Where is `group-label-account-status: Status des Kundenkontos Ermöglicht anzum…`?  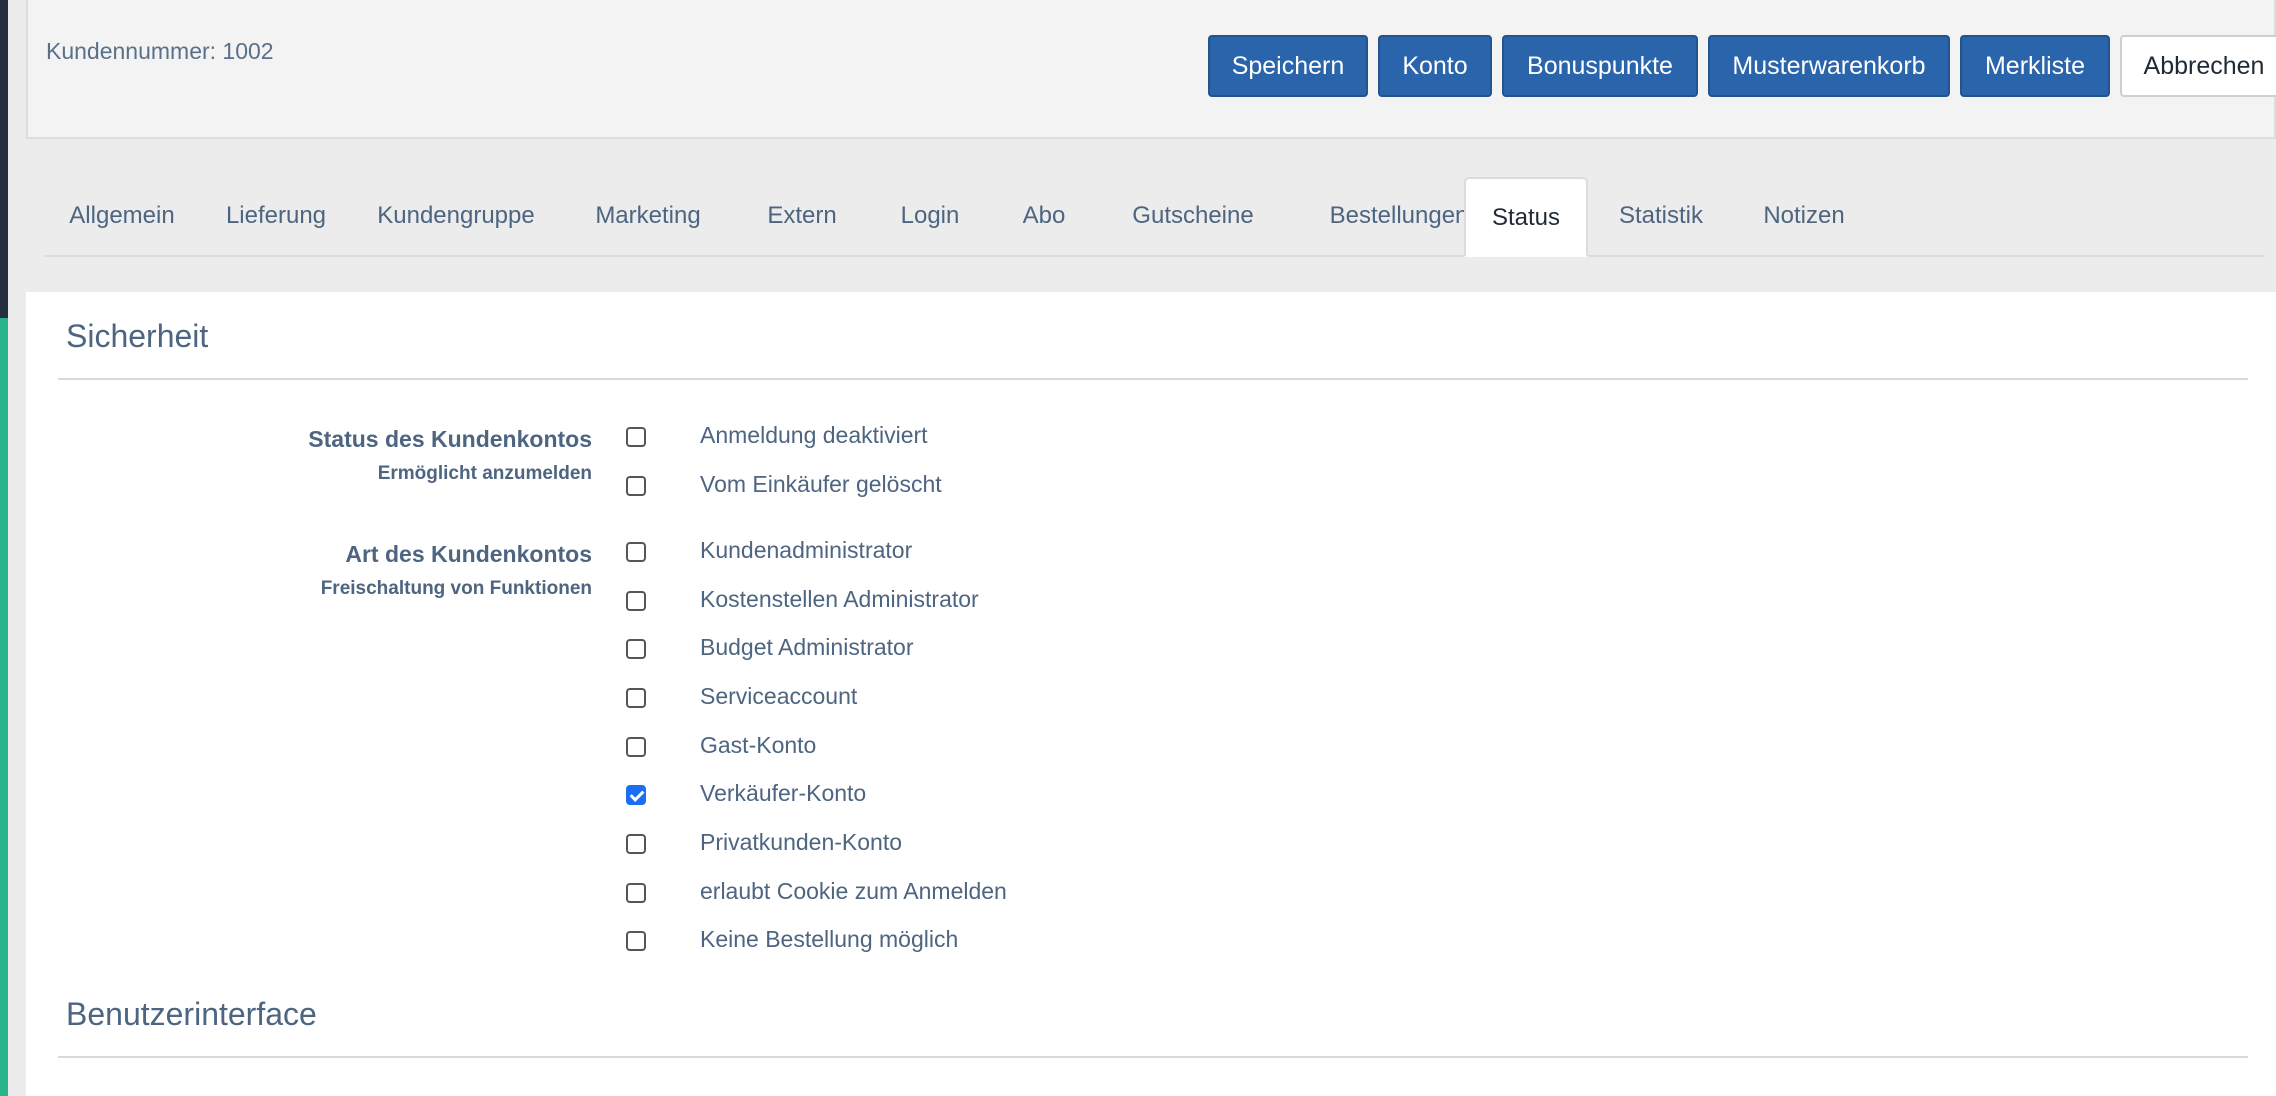
group-label-account-status: Status des Kundenkontos Ermöglicht anzum… is located at coordinates (450, 455).